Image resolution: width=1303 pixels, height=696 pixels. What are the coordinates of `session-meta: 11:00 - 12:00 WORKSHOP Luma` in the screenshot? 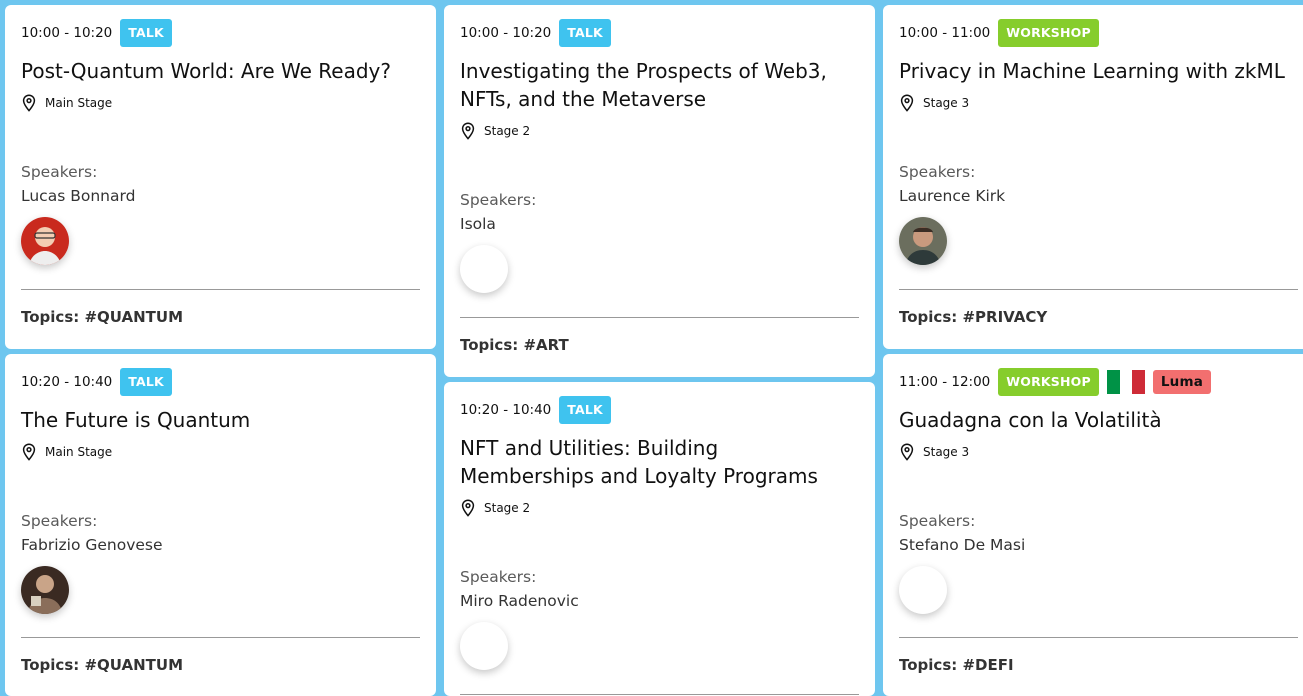 It's located at (1059, 382).